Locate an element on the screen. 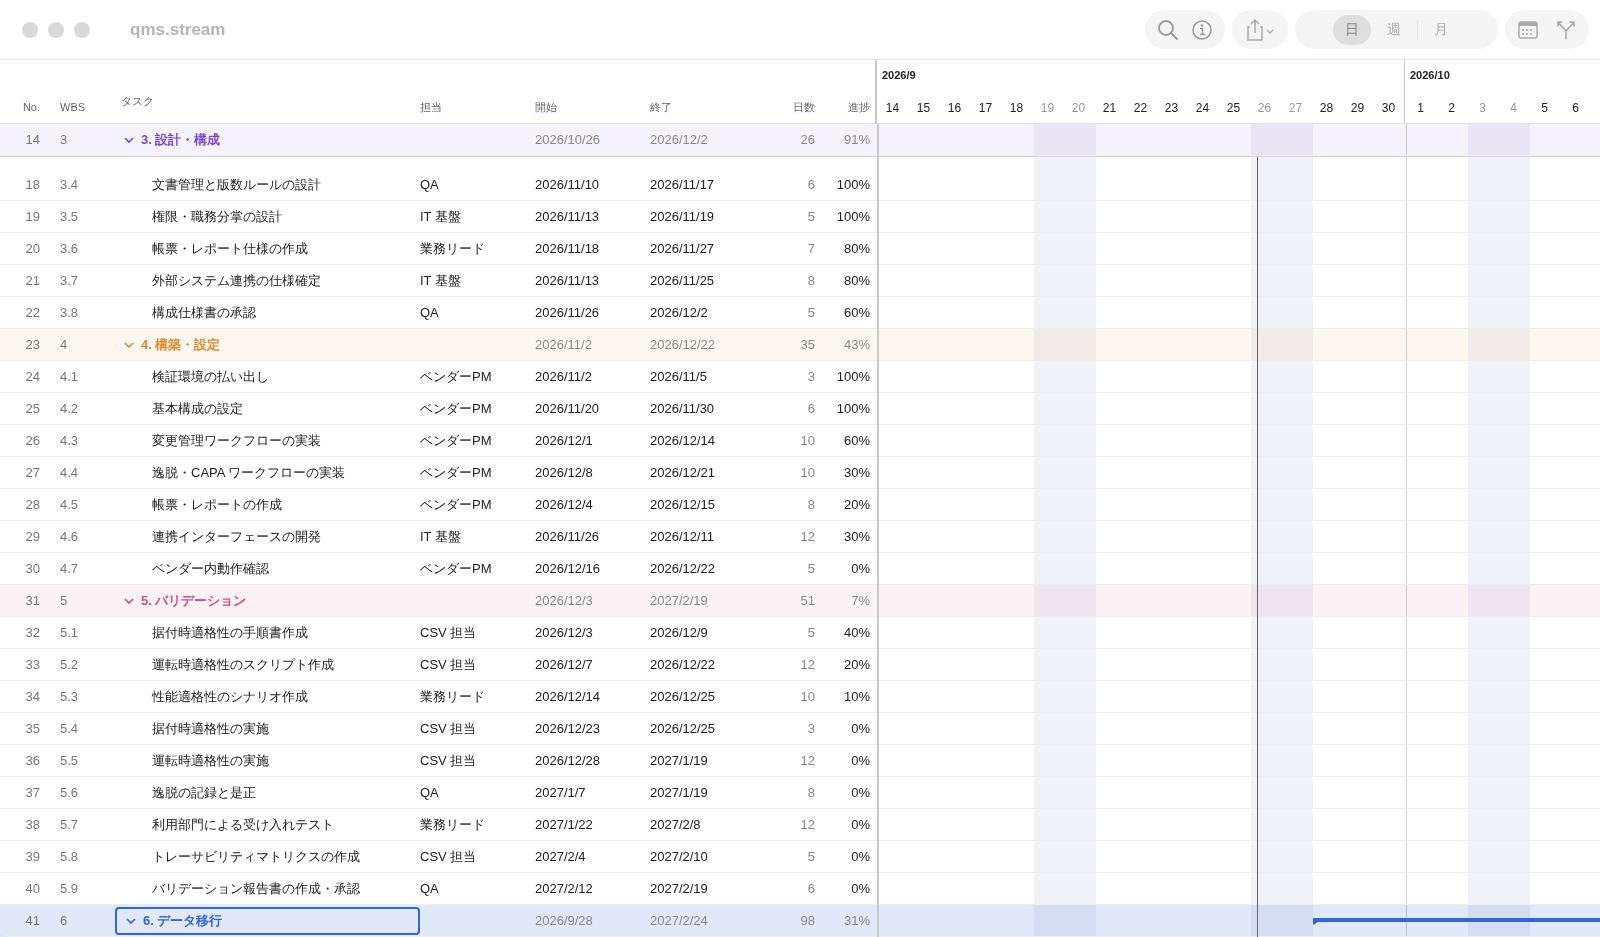  wbs-code: 5.5 is located at coordinates (69, 760).